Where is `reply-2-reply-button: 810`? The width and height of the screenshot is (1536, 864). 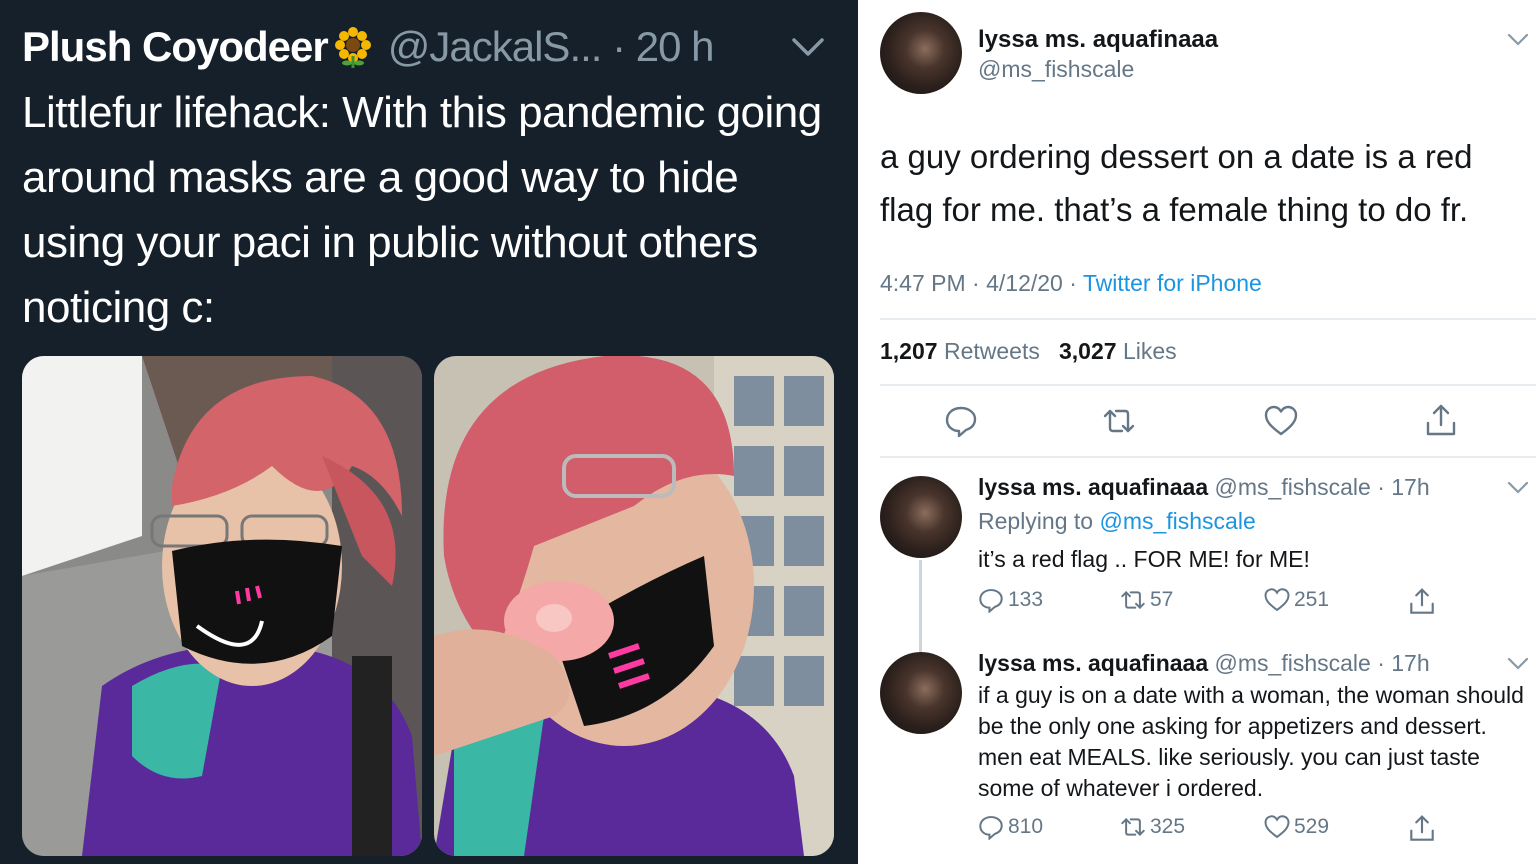 reply-2-reply-button: 810 is located at coordinates (1010, 827).